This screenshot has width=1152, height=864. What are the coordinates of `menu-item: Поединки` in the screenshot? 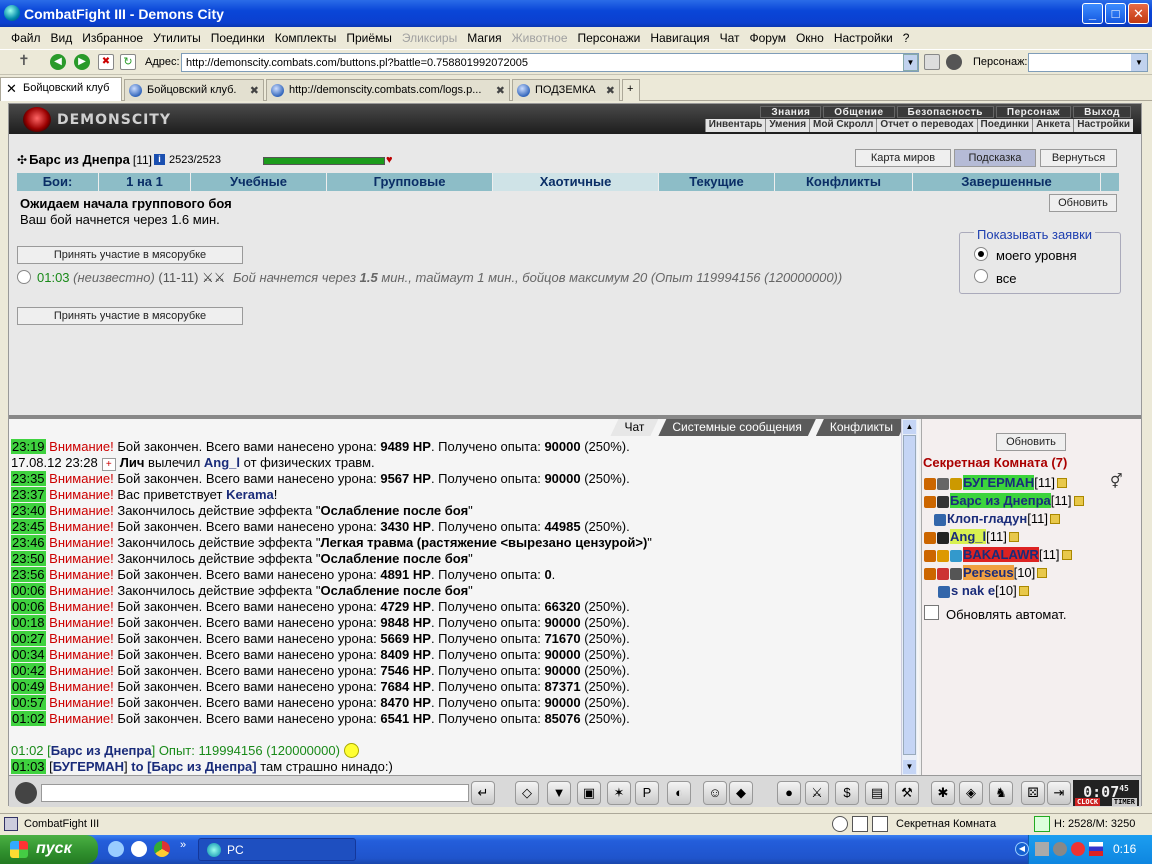 It's located at (238, 38).